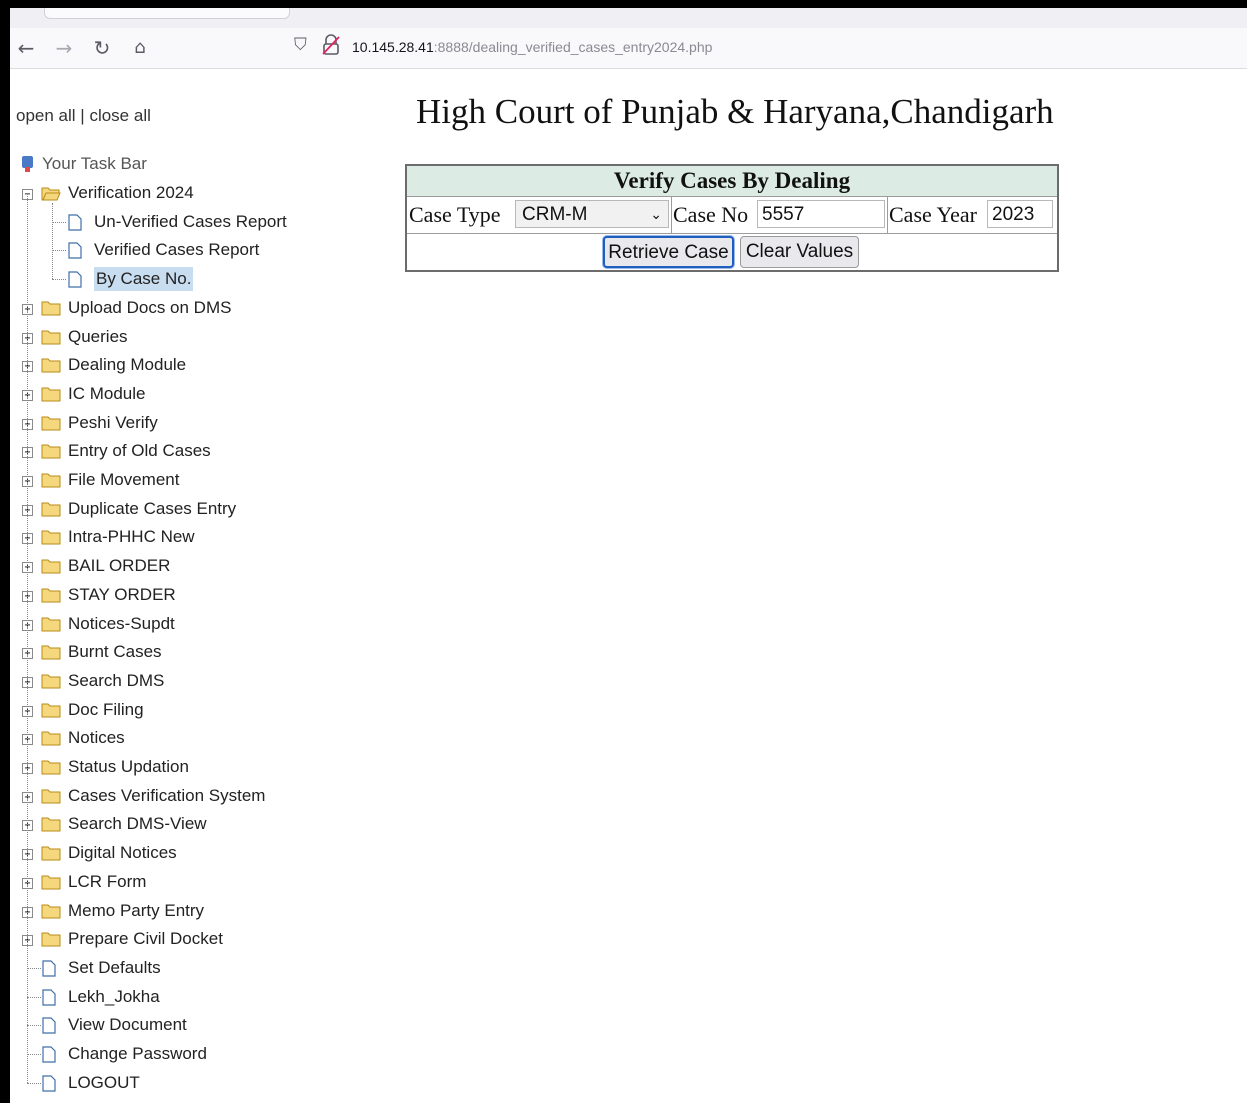 The width and height of the screenshot is (1247, 1103). What do you see at coordinates (200, 710) in the screenshot?
I see `sidebar-folder-doc-filing: Doc Filing` at bounding box center [200, 710].